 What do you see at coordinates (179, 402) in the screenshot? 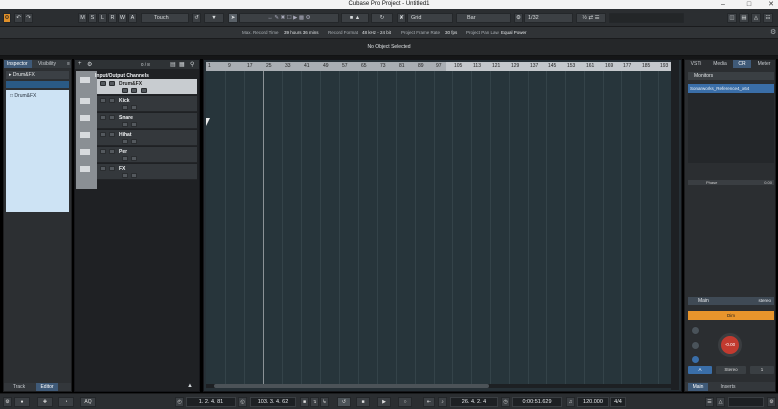
I see `left-locator-icon: ◴` at bounding box center [179, 402].